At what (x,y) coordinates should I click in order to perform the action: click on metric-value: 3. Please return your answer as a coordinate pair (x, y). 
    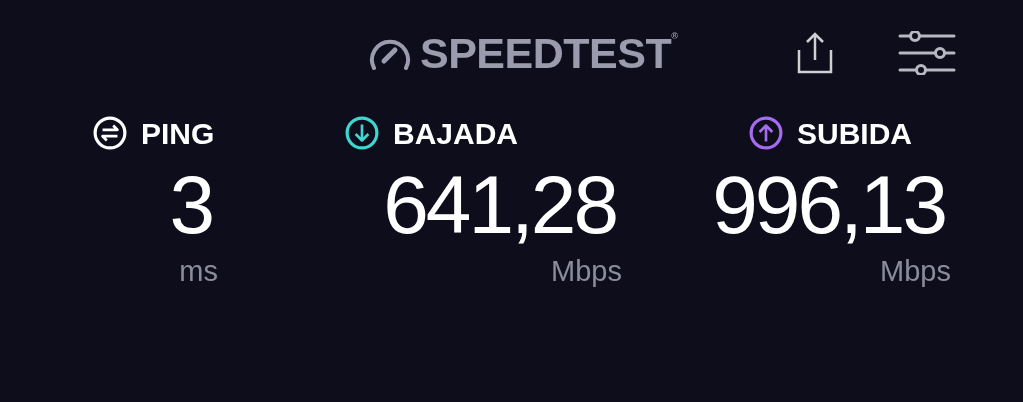
    Looking at the image, I should click on (190, 205).